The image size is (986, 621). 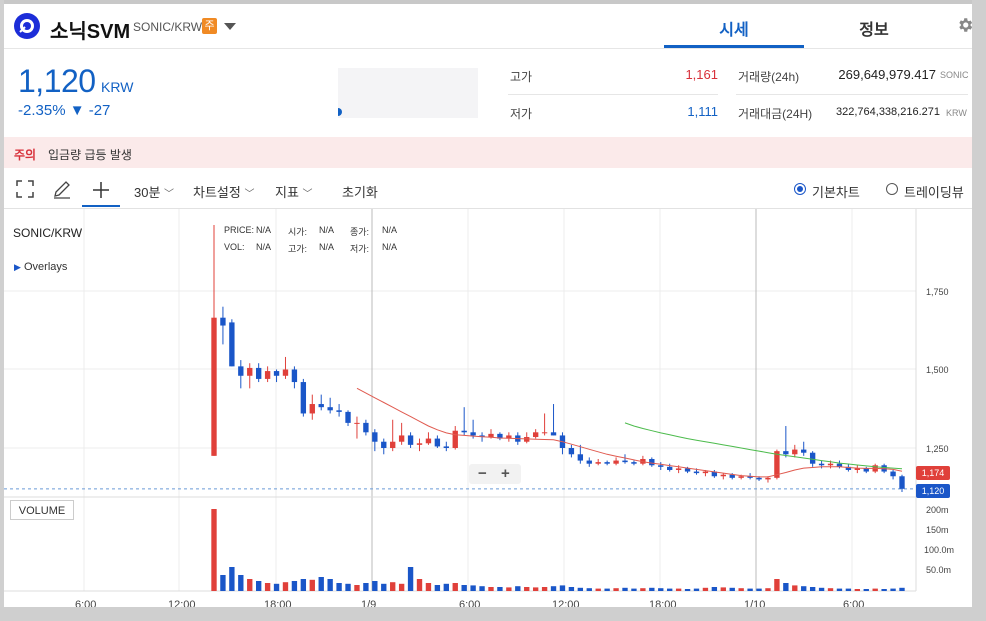 I want to click on stat-divider, so click(x=613, y=94).